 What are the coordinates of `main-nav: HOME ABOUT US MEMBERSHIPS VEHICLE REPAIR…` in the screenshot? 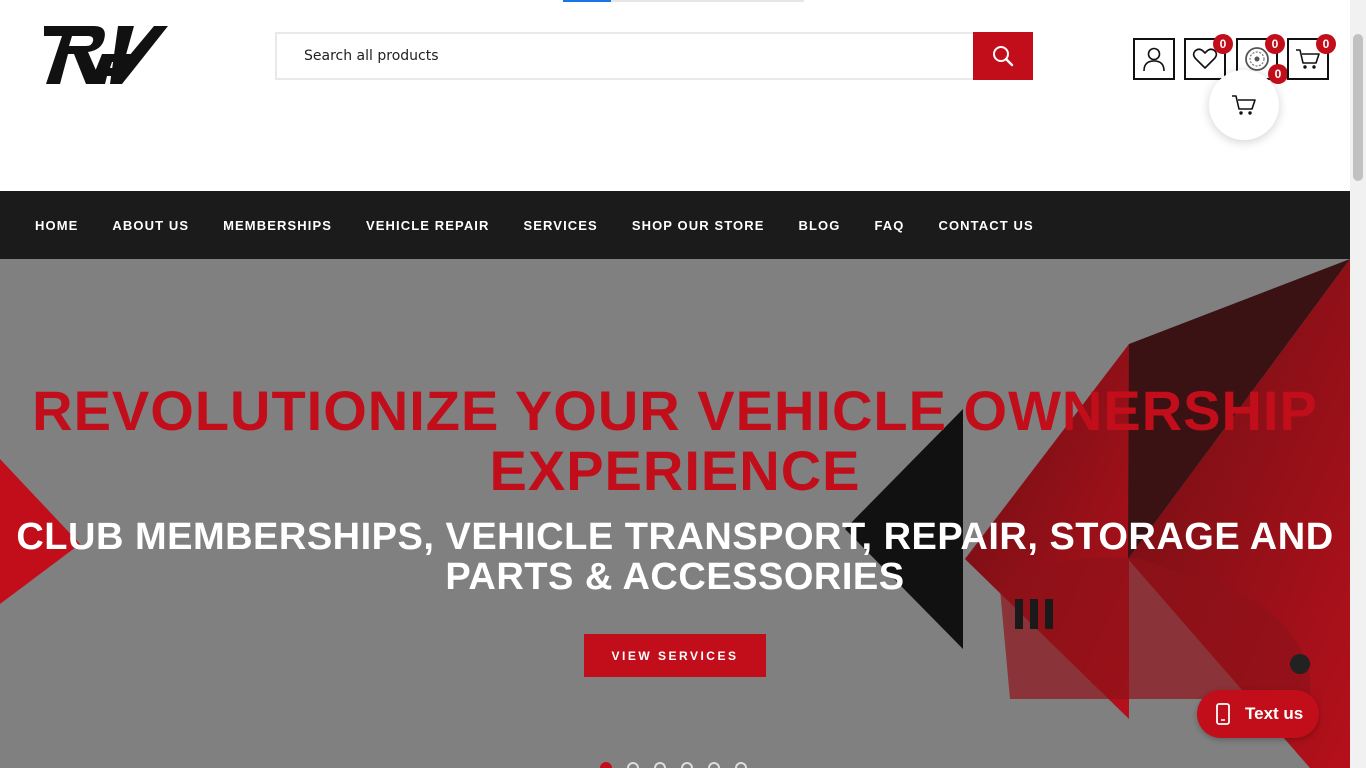 It's located at (675, 225).